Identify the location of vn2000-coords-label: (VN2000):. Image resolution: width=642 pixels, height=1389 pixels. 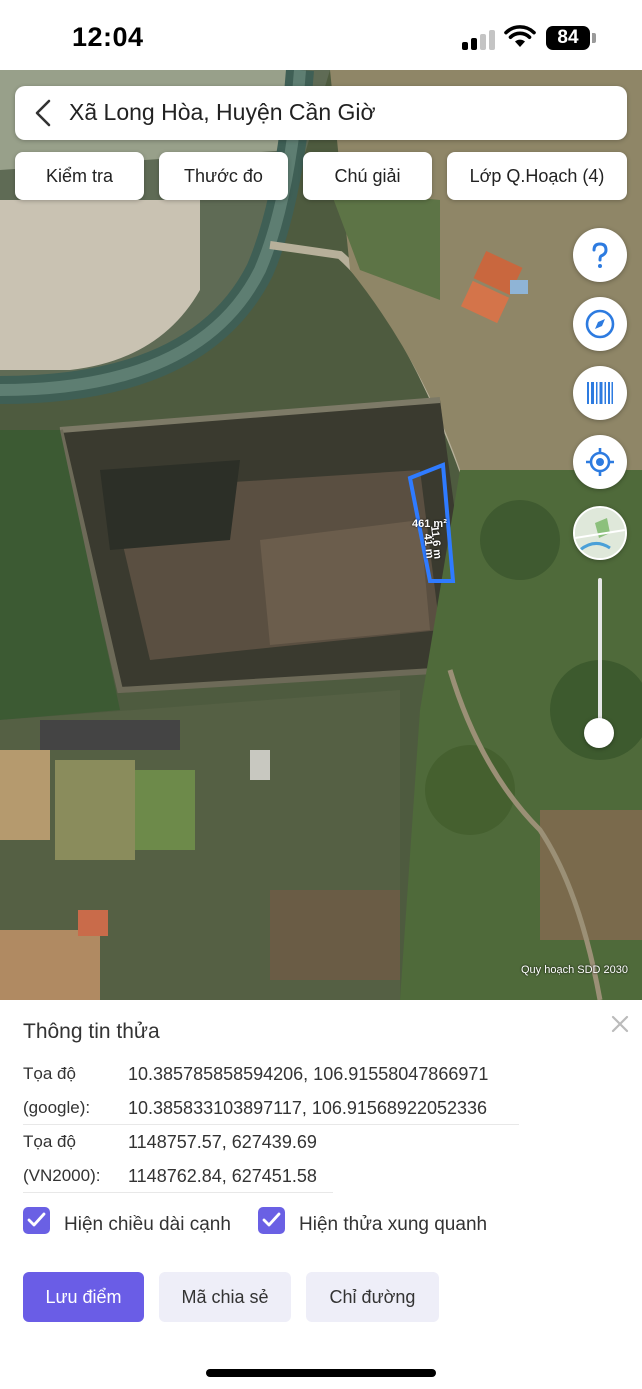
(62, 1175).